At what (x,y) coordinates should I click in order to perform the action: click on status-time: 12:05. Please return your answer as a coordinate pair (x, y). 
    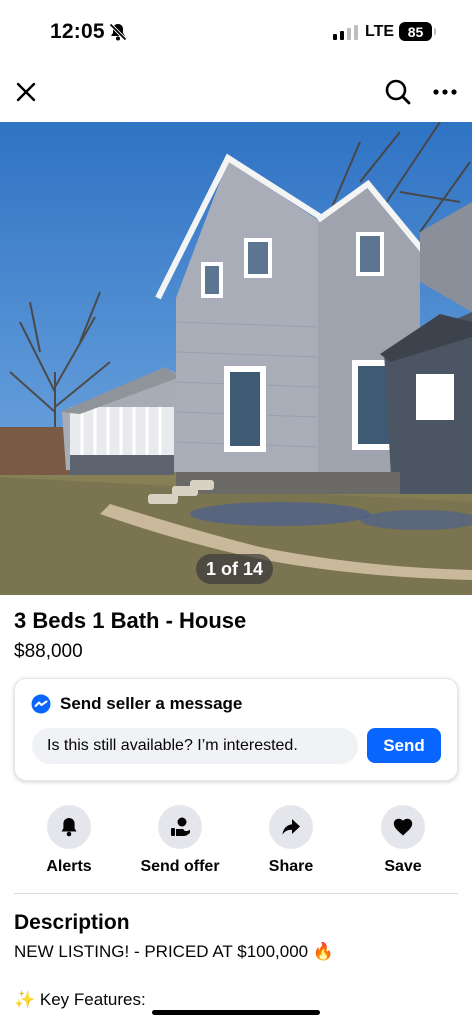
    Looking at the image, I should click on (77, 31).